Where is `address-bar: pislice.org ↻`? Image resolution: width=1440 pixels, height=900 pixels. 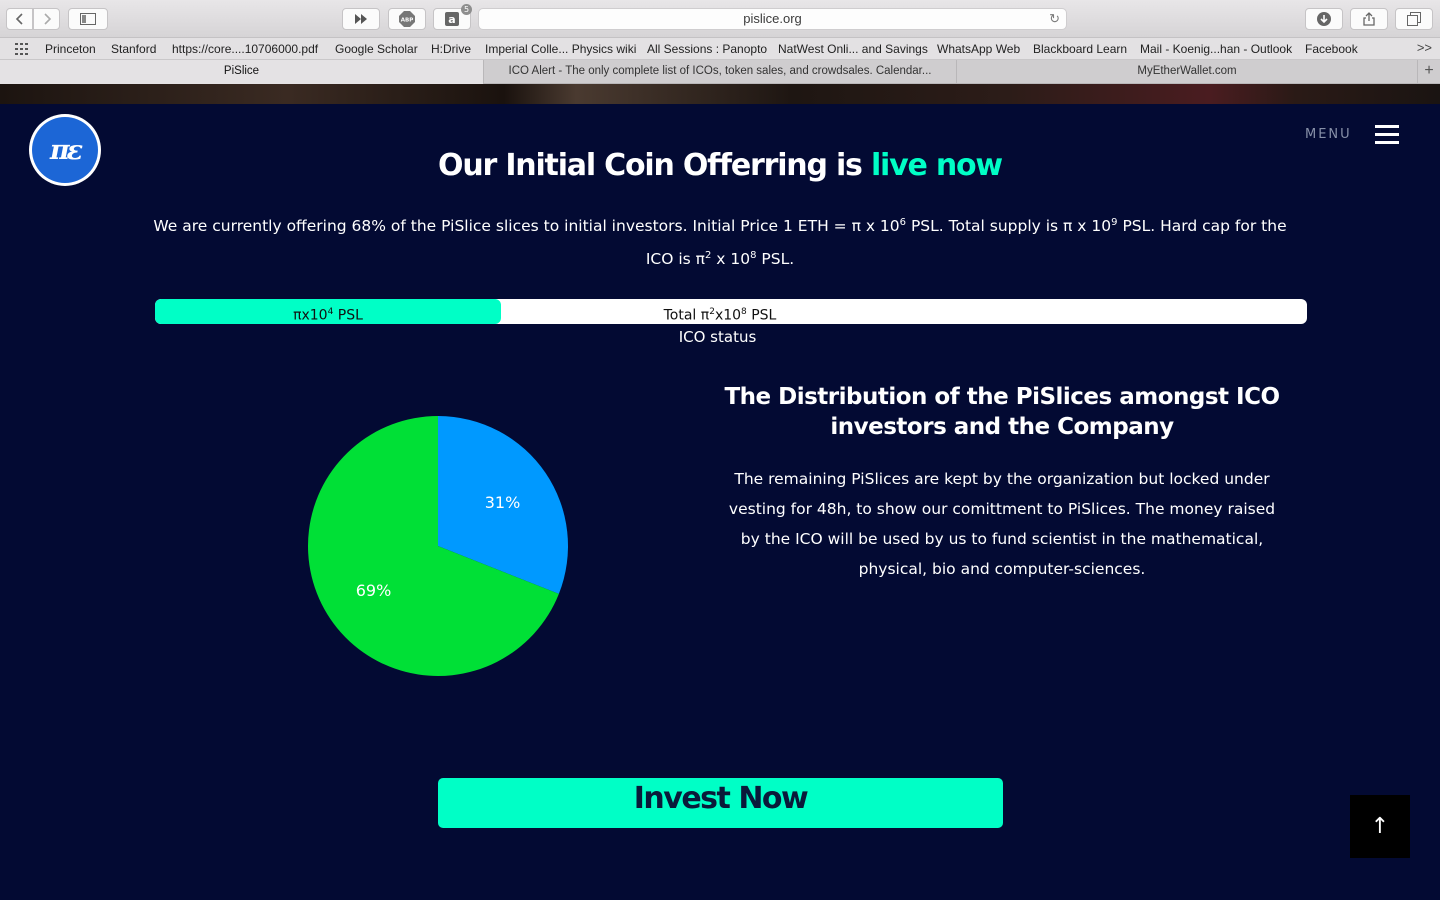 address-bar: pislice.org ↻ is located at coordinates (772, 19).